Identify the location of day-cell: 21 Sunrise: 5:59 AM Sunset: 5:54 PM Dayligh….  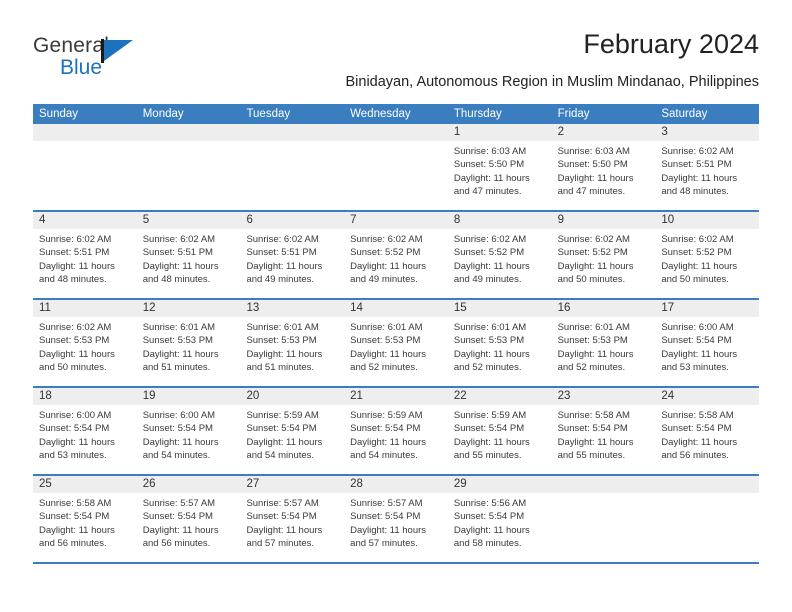
(396, 431).